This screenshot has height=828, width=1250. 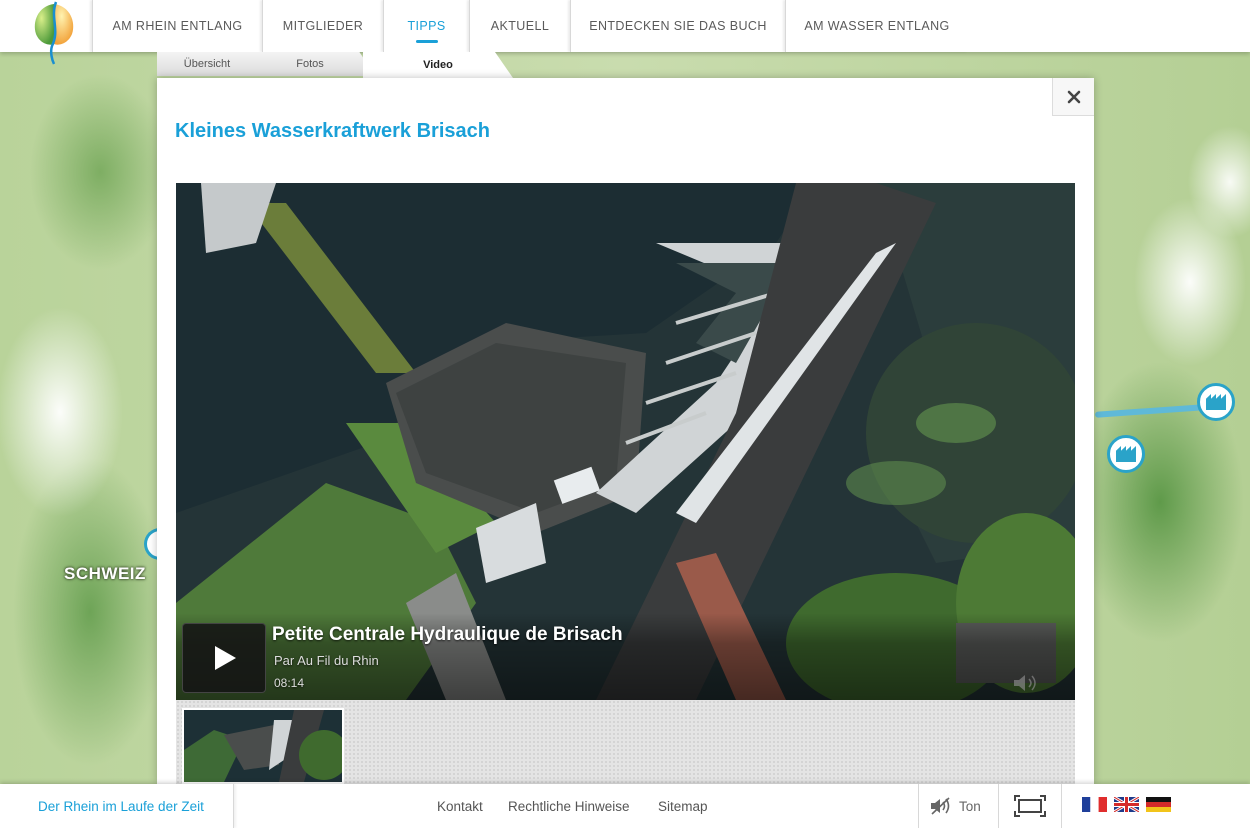 What do you see at coordinates (105, 573) in the screenshot?
I see `map-country-label: SCHWEIZ` at bounding box center [105, 573].